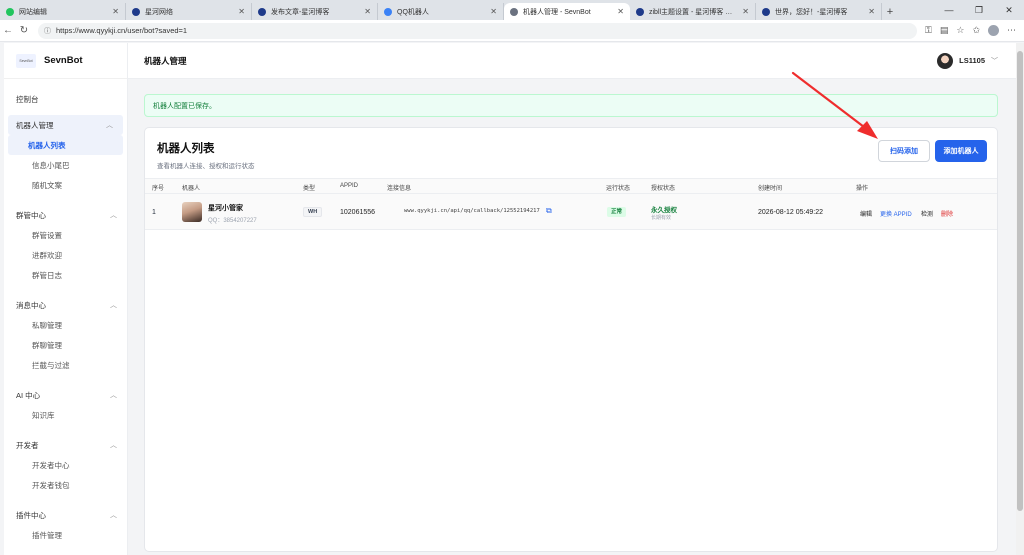  Describe the element at coordinates (866, 213) in the screenshot. I see `edit-link: 编辑` at that location.